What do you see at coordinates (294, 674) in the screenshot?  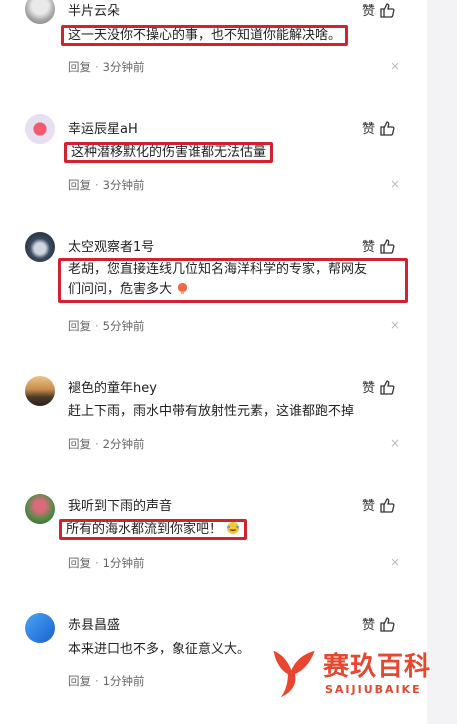 I see `whale-tail-icon` at bounding box center [294, 674].